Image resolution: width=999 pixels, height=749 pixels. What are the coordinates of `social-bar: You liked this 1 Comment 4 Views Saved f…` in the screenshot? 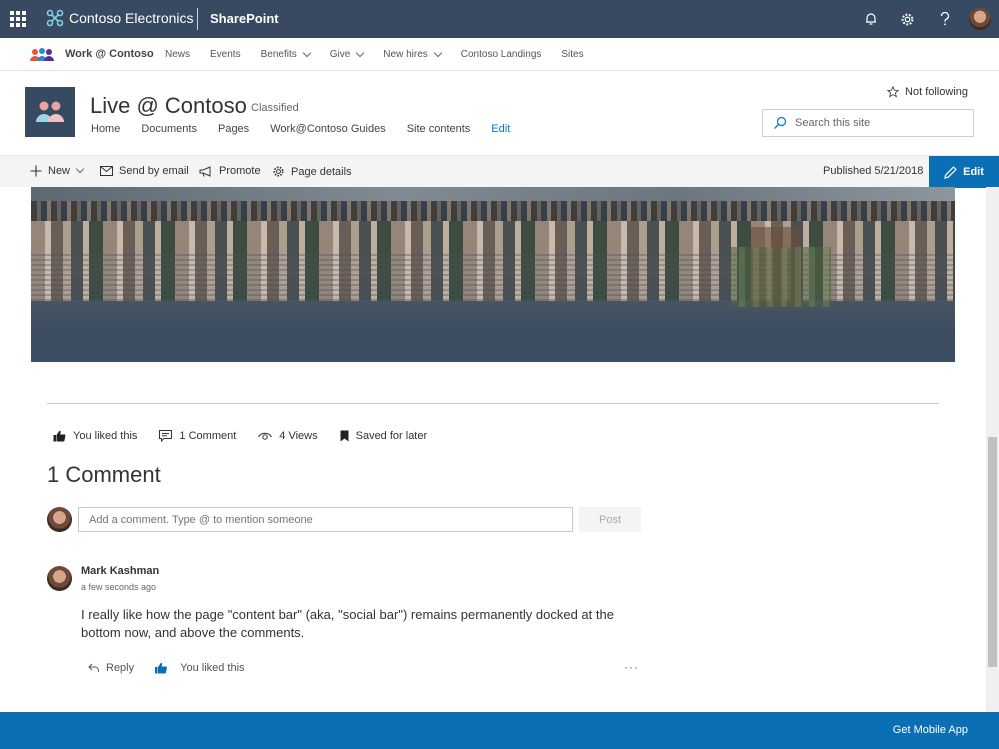 It's located at (251, 436).